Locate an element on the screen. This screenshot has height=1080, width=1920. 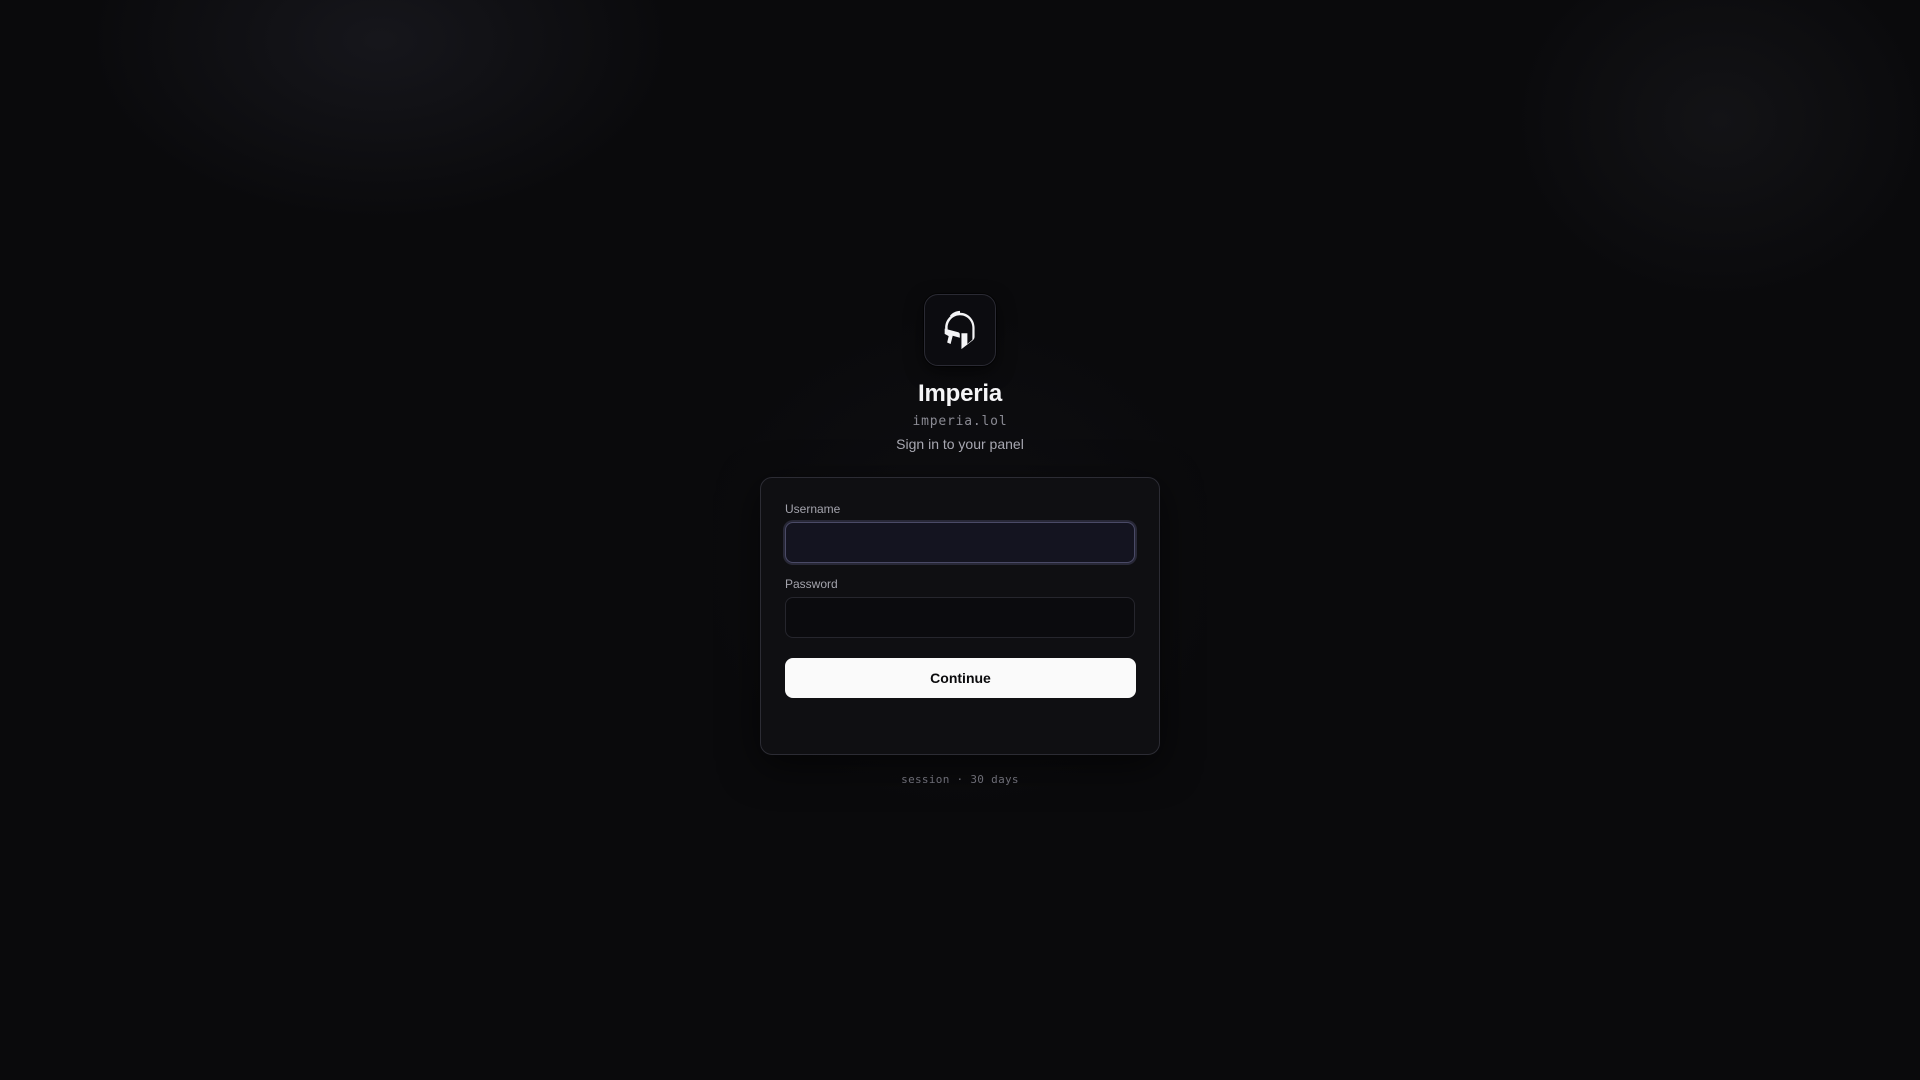
password-label: Password is located at coordinates (811, 584).